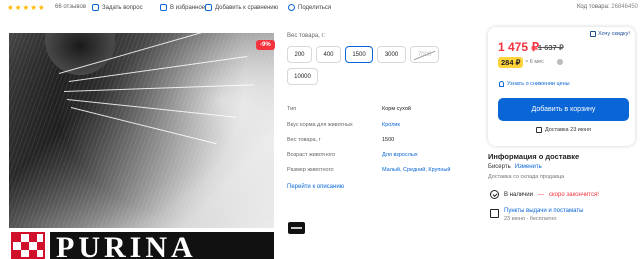 The width and height of the screenshot is (640, 259). What do you see at coordinates (126, 245) in the screenshot?
I see `brand-name: PURINA` at bounding box center [126, 245].